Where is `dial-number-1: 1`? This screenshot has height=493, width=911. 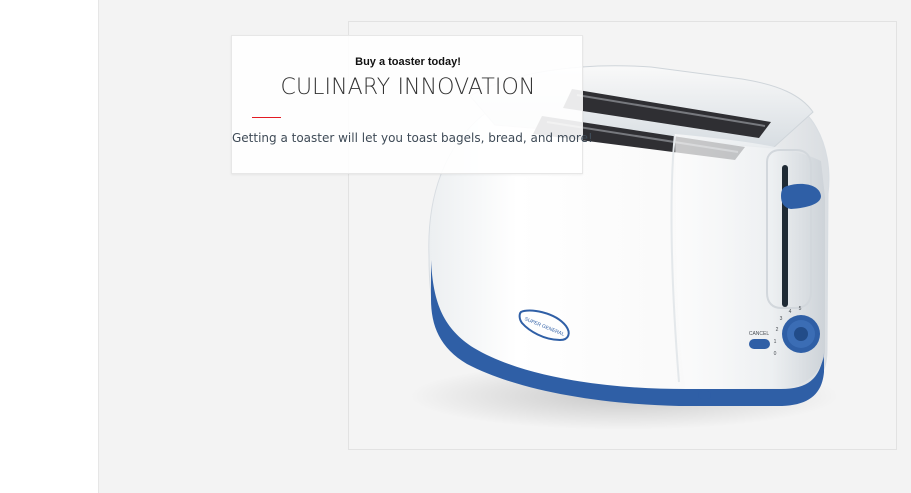
dial-number-1: 1 is located at coordinates (775, 342).